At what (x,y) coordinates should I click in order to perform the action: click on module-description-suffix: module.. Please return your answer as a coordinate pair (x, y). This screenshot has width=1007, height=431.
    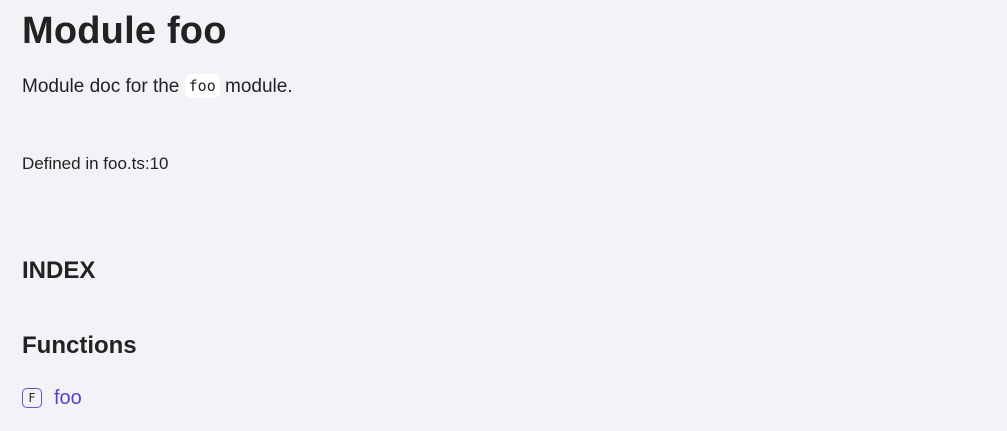
    Looking at the image, I should click on (256, 86).